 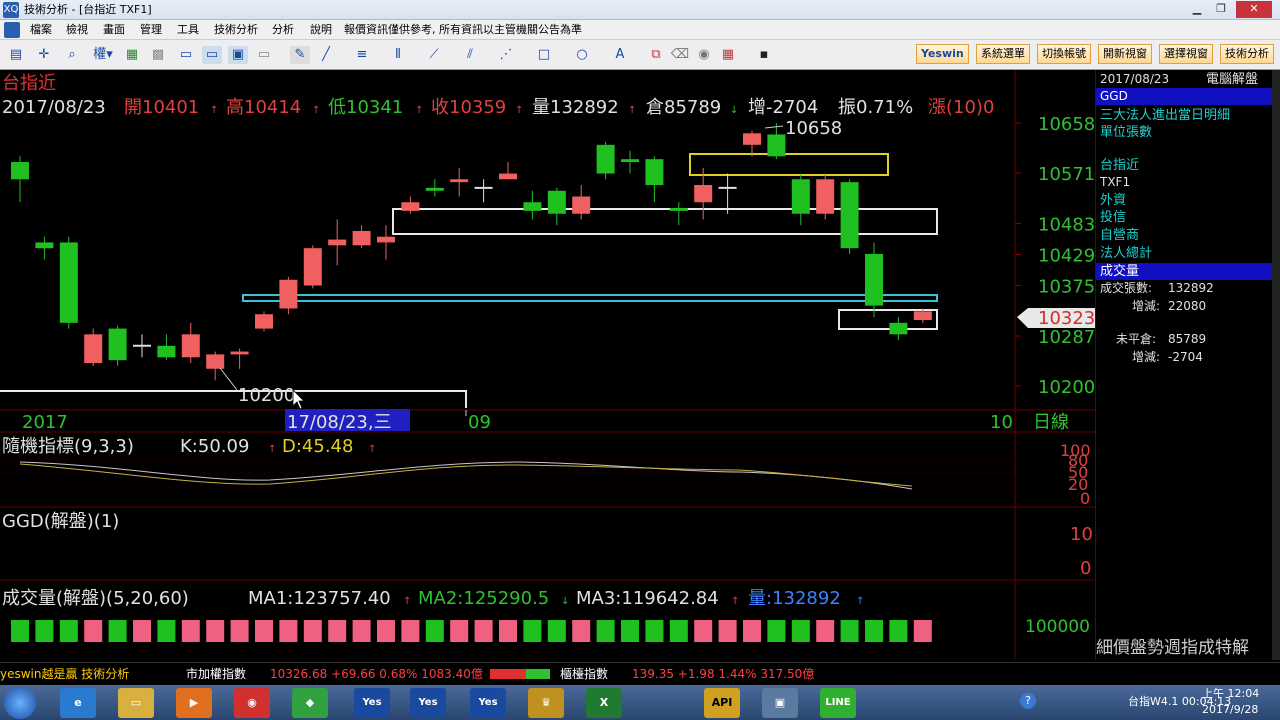 What do you see at coordinates (72, 55) in the screenshot?
I see `zoom-icon: ⌕` at bounding box center [72, 55].